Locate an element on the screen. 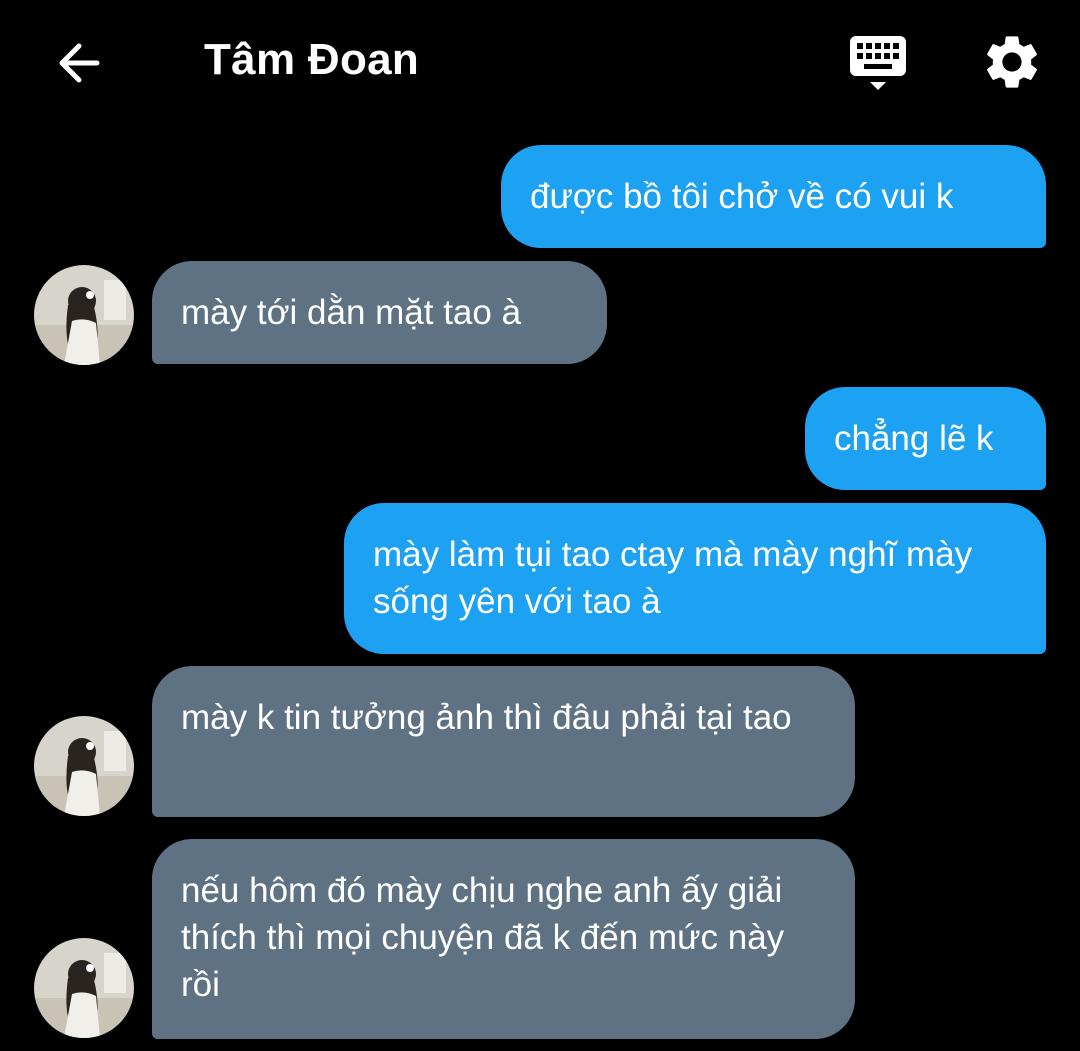  arrow-left-icon is located at coordinates (79, 63).